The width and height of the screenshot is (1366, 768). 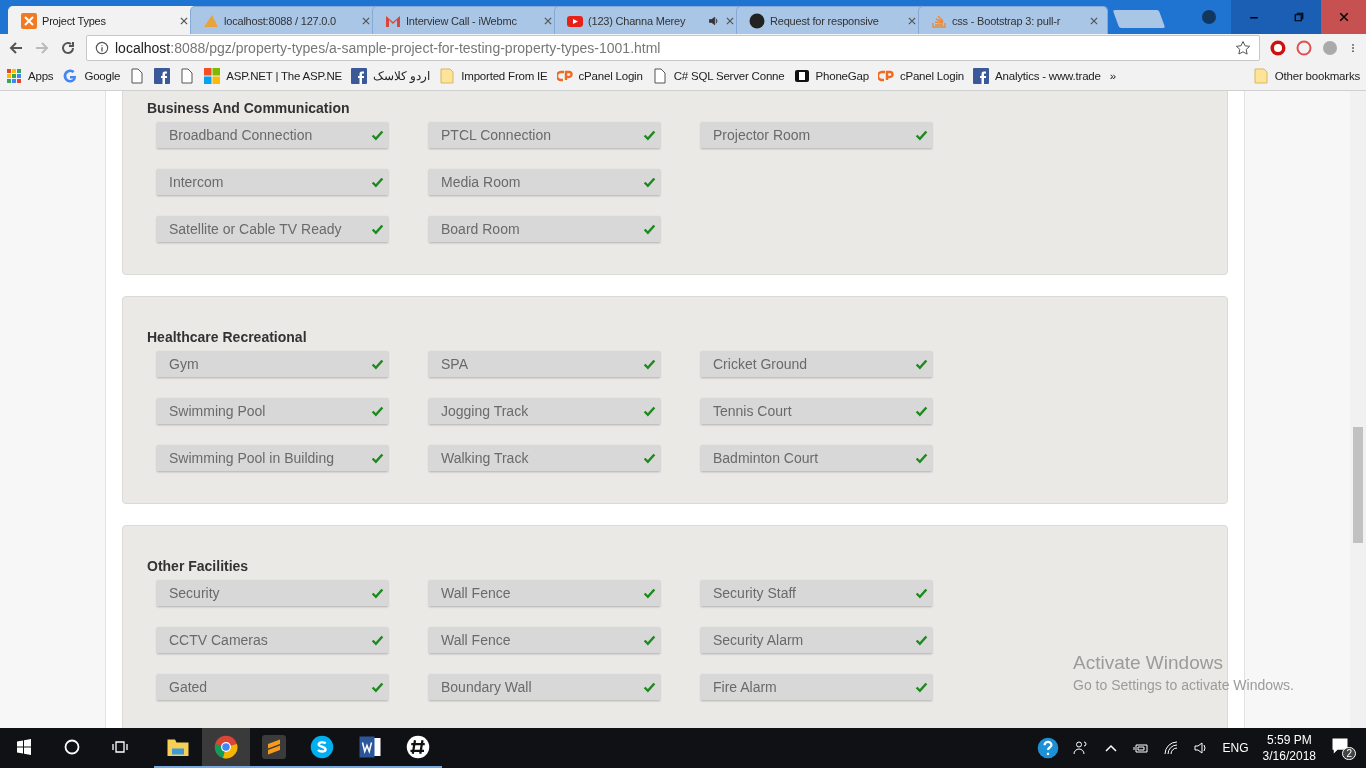 What do you see at coordinates (322, 747) in the screenshot?
I see `skype-icon` at bounding box center [322, 747].